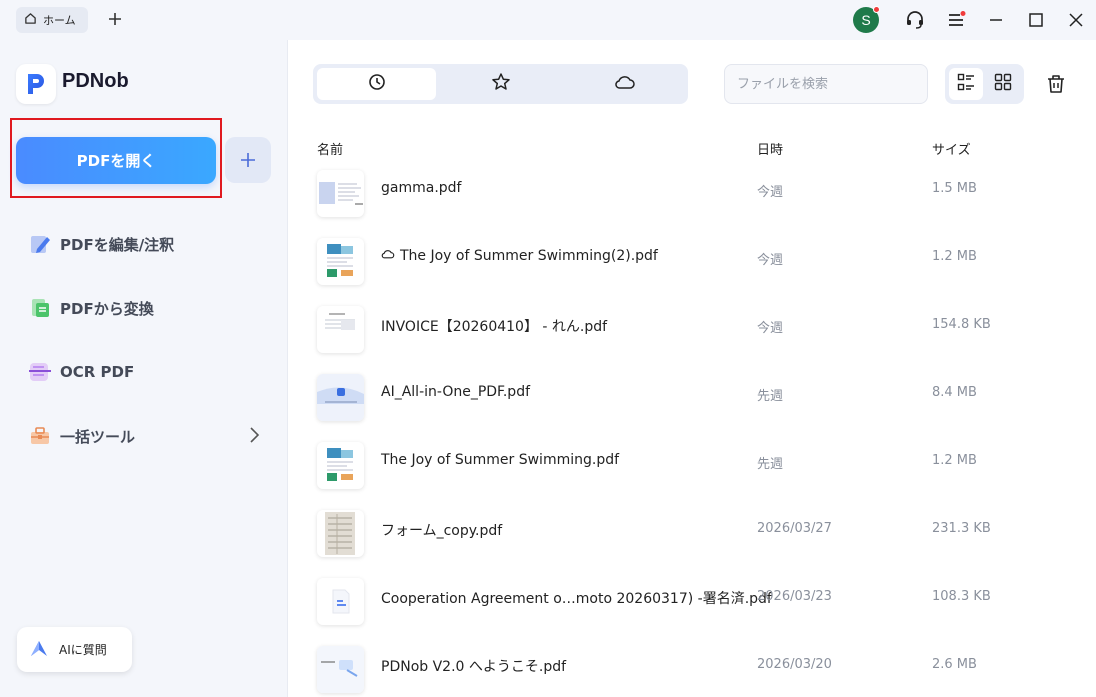  Describe the element at coordinates (36, 84) in the screenshot. I see `pdnob-logo` at that location.